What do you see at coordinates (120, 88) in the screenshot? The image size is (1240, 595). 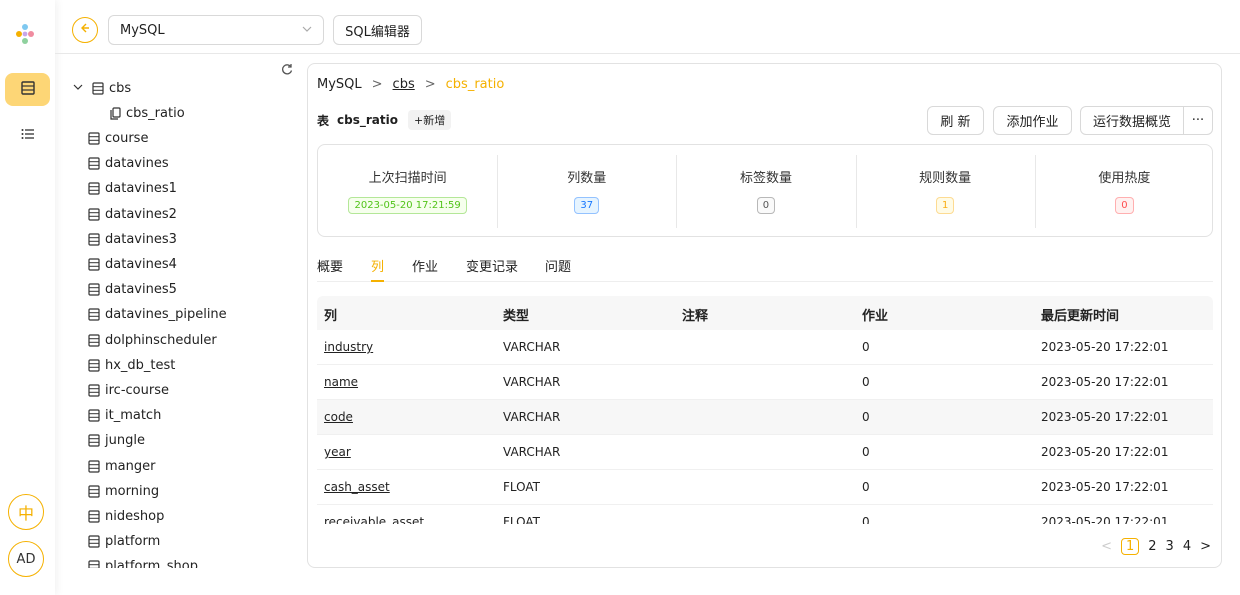 I see `tree-item-label: cbs` at bounding box center [120, 88].